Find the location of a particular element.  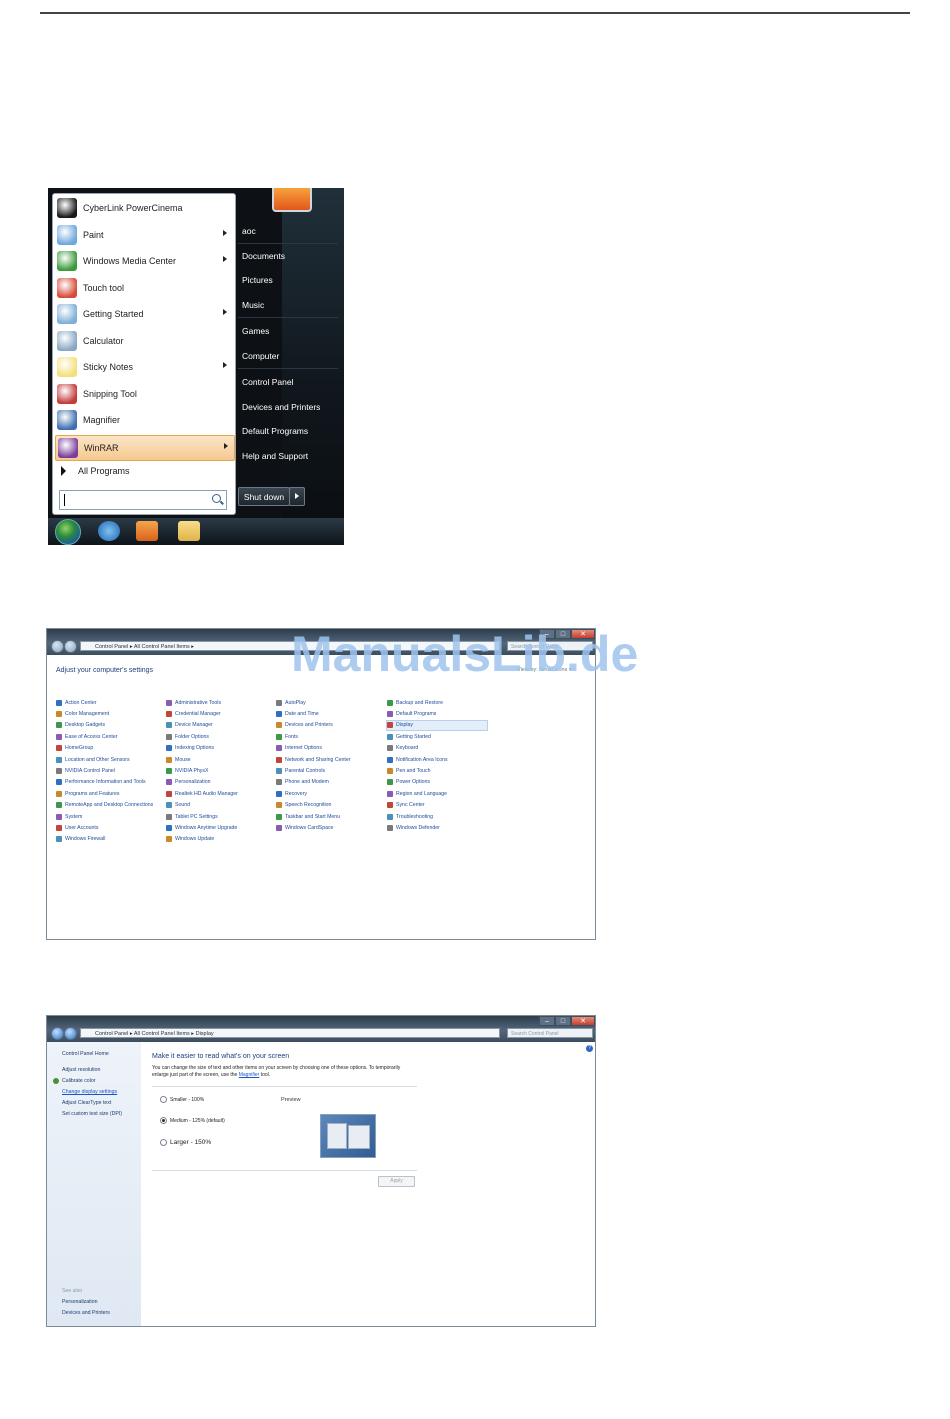

apply-button: Apply is located at coordinates (396, 1181).